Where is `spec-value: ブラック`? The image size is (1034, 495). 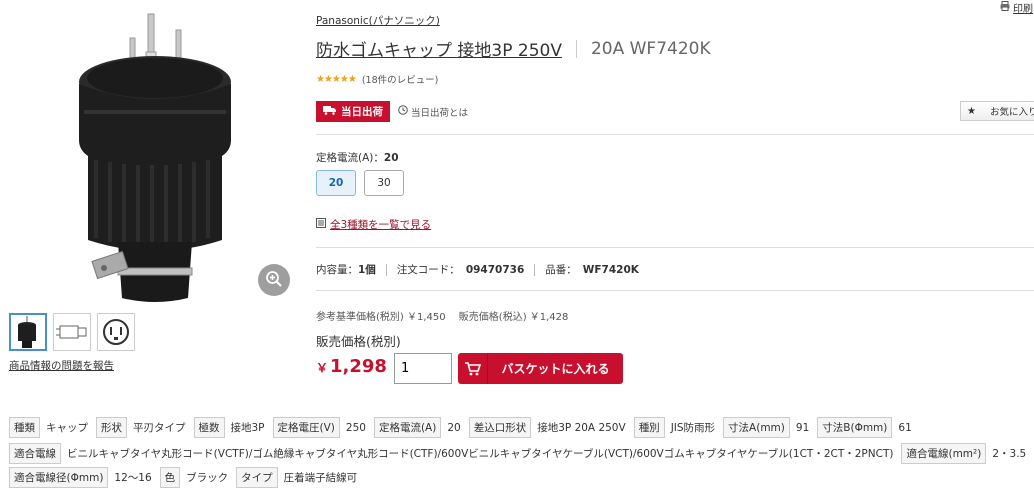
spec-value: ブラック is located at coordinates (207, 478).